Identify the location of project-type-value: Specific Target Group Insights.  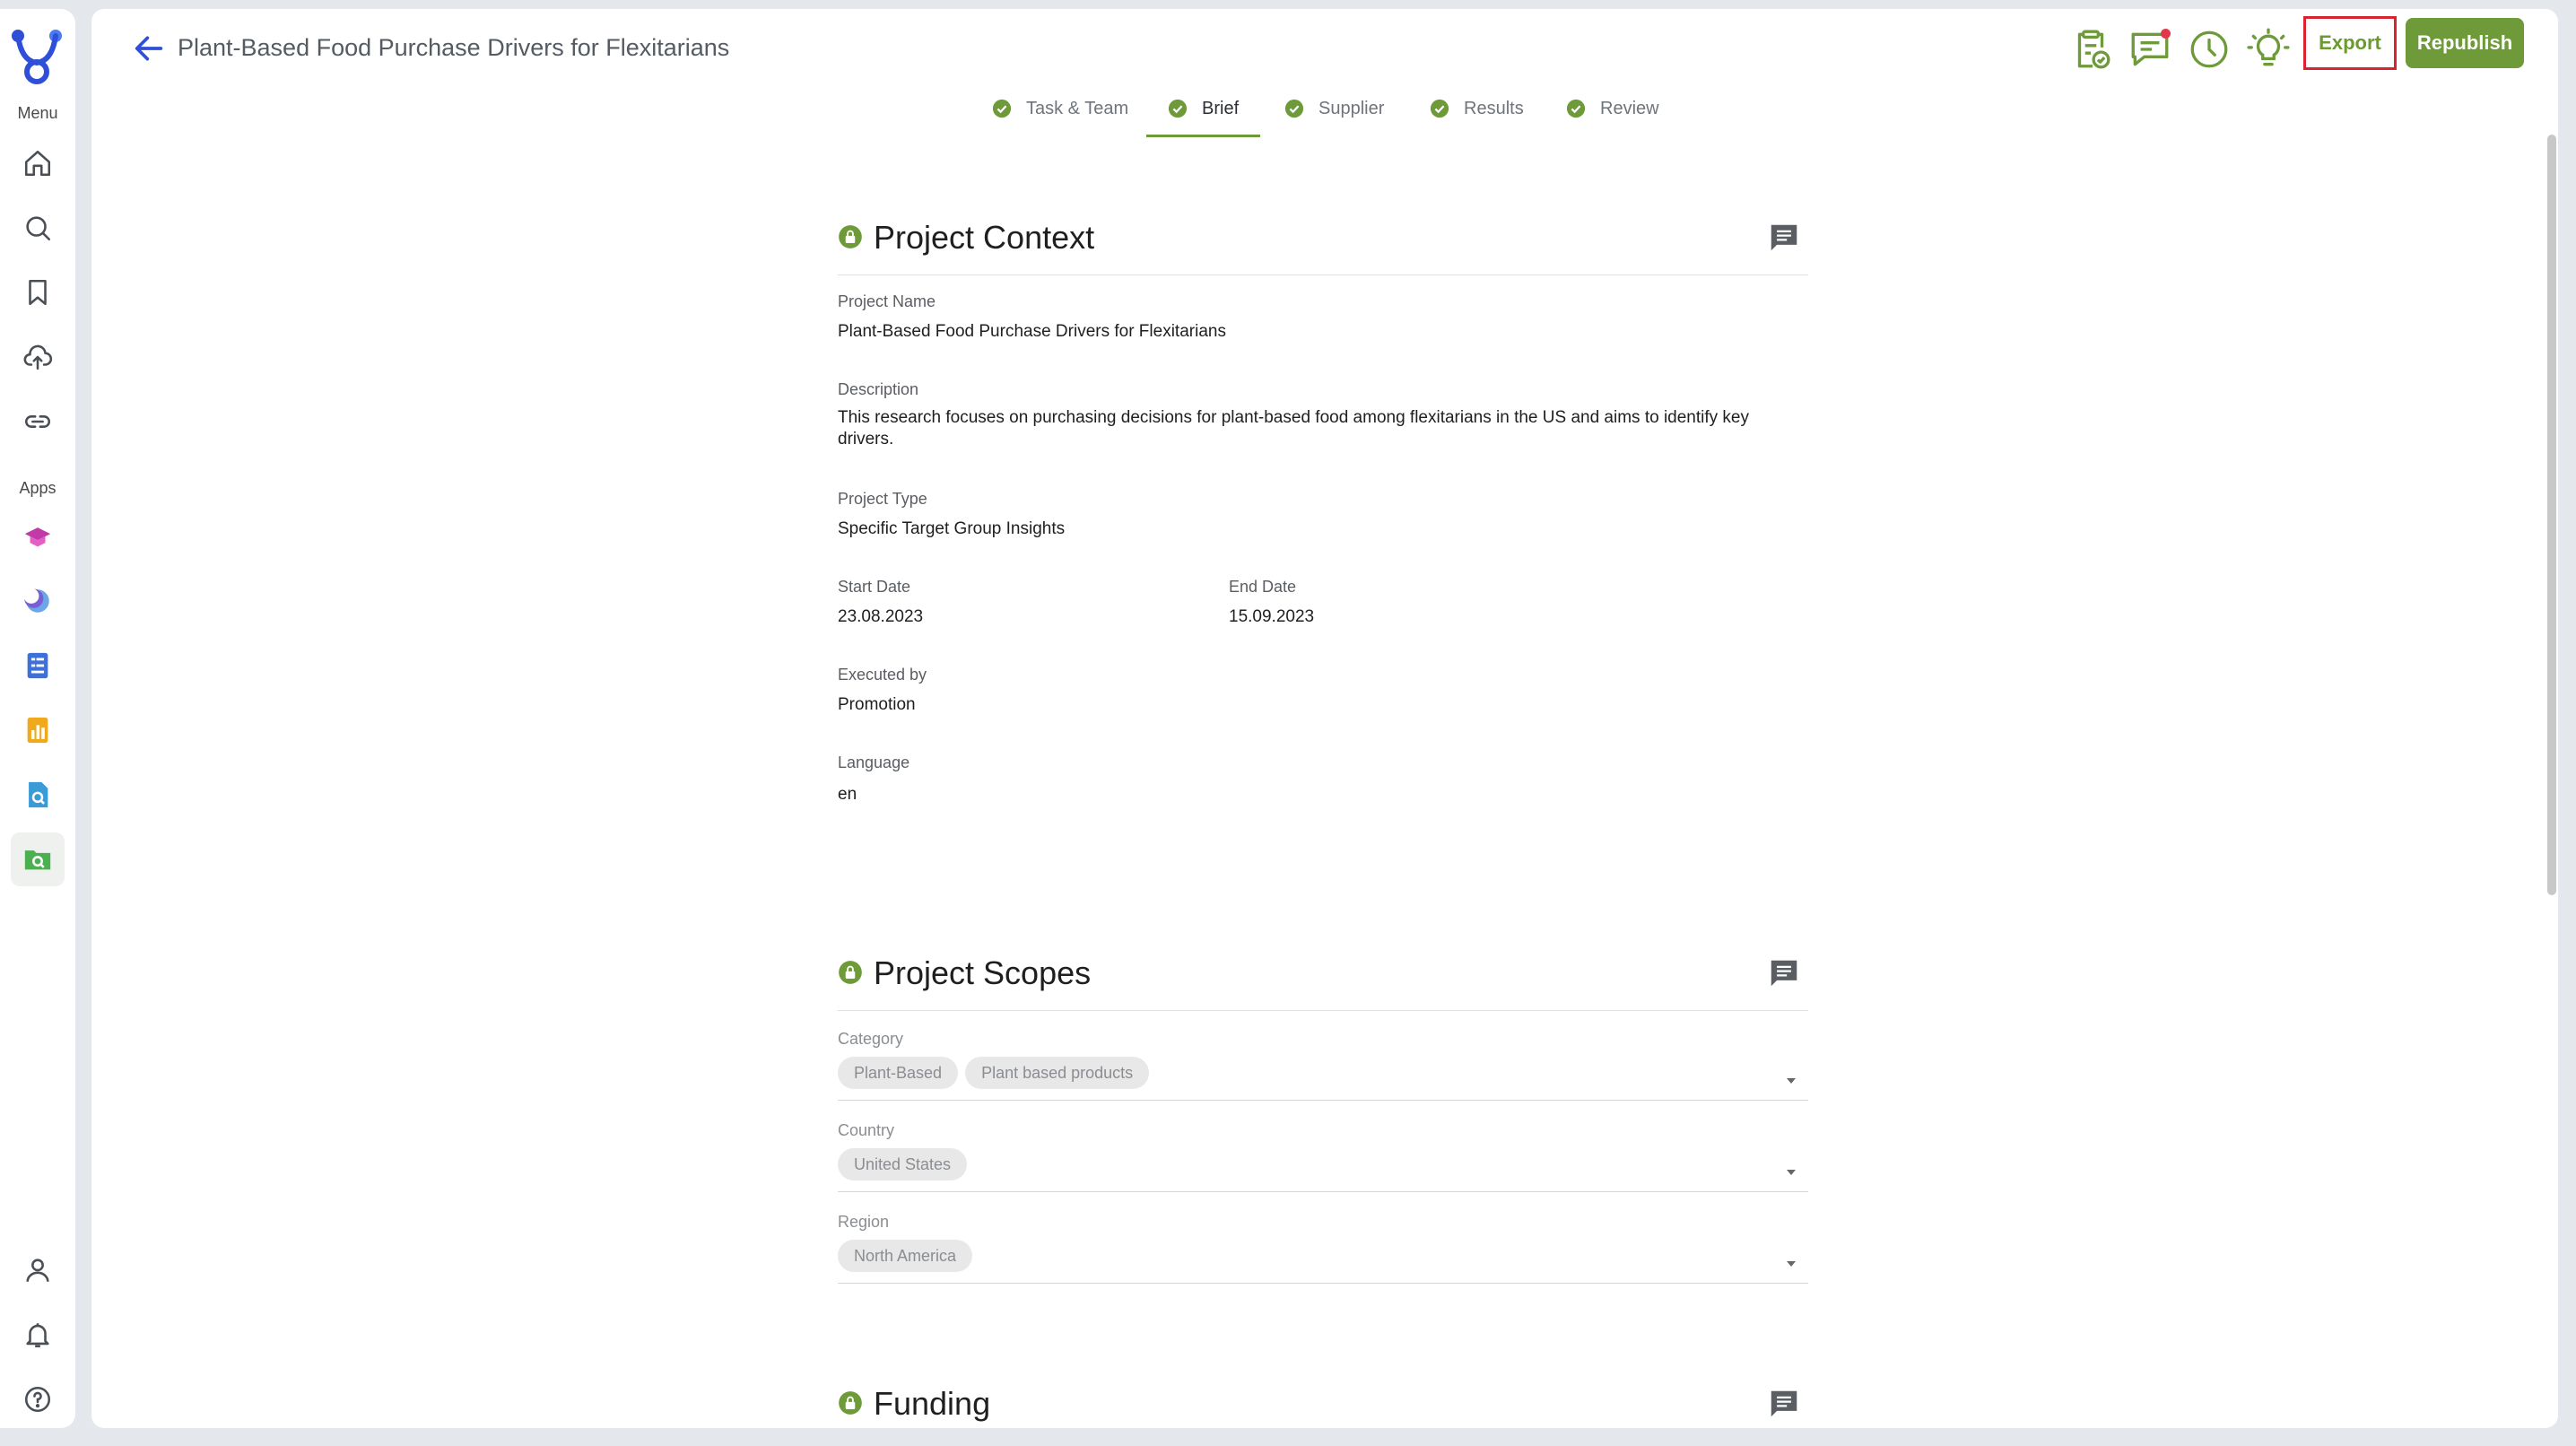
(952, 528).